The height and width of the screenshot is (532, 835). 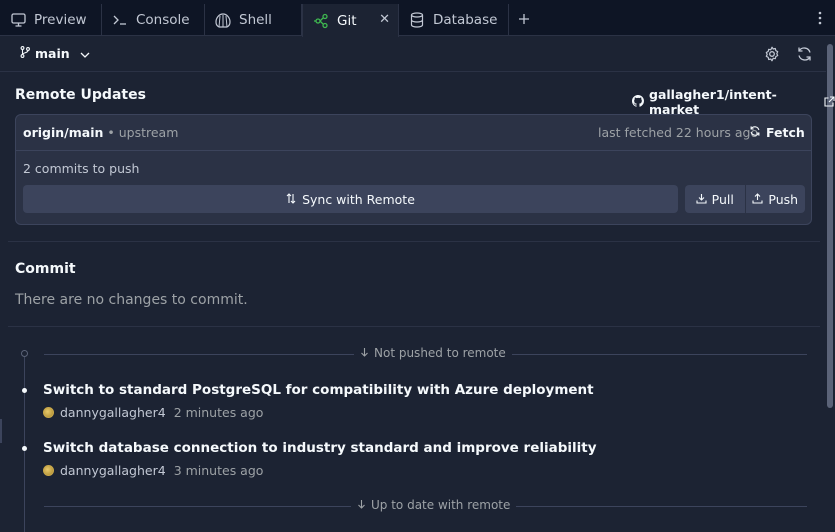 I want to click on tab-preview-label: Preview, so click(x=60, y=20).